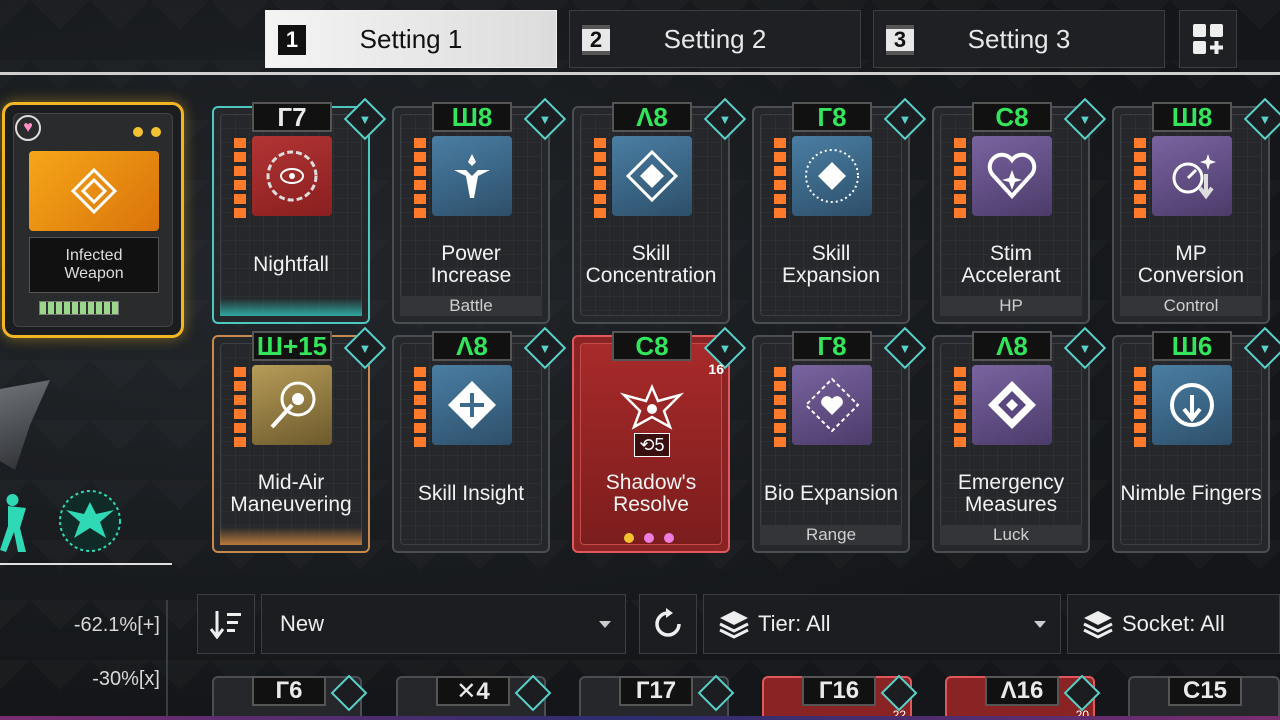 The height and width of the screenshot is (720, 1280). What do you see at coordinates (652, 176) in the screenshot?
I see `diamond-icon` at bounding box center [652, 176].